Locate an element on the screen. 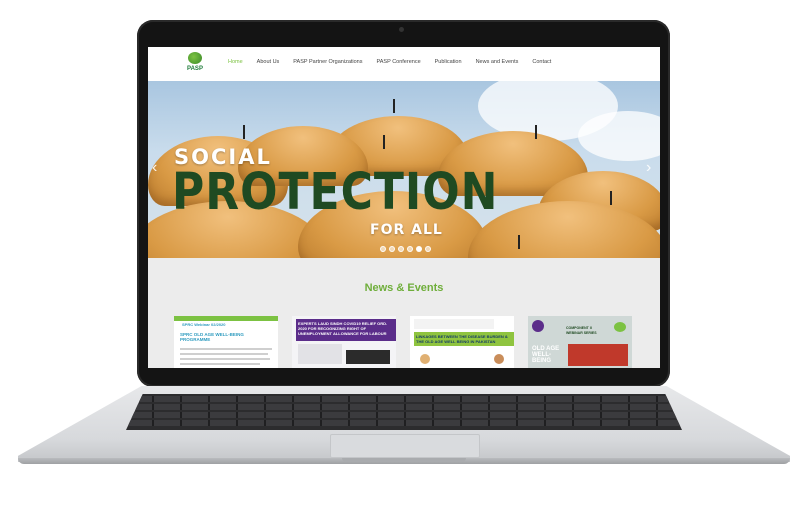 This screenshot has width=800, height=508. cloud-shape is located at coordinates (619, 136).